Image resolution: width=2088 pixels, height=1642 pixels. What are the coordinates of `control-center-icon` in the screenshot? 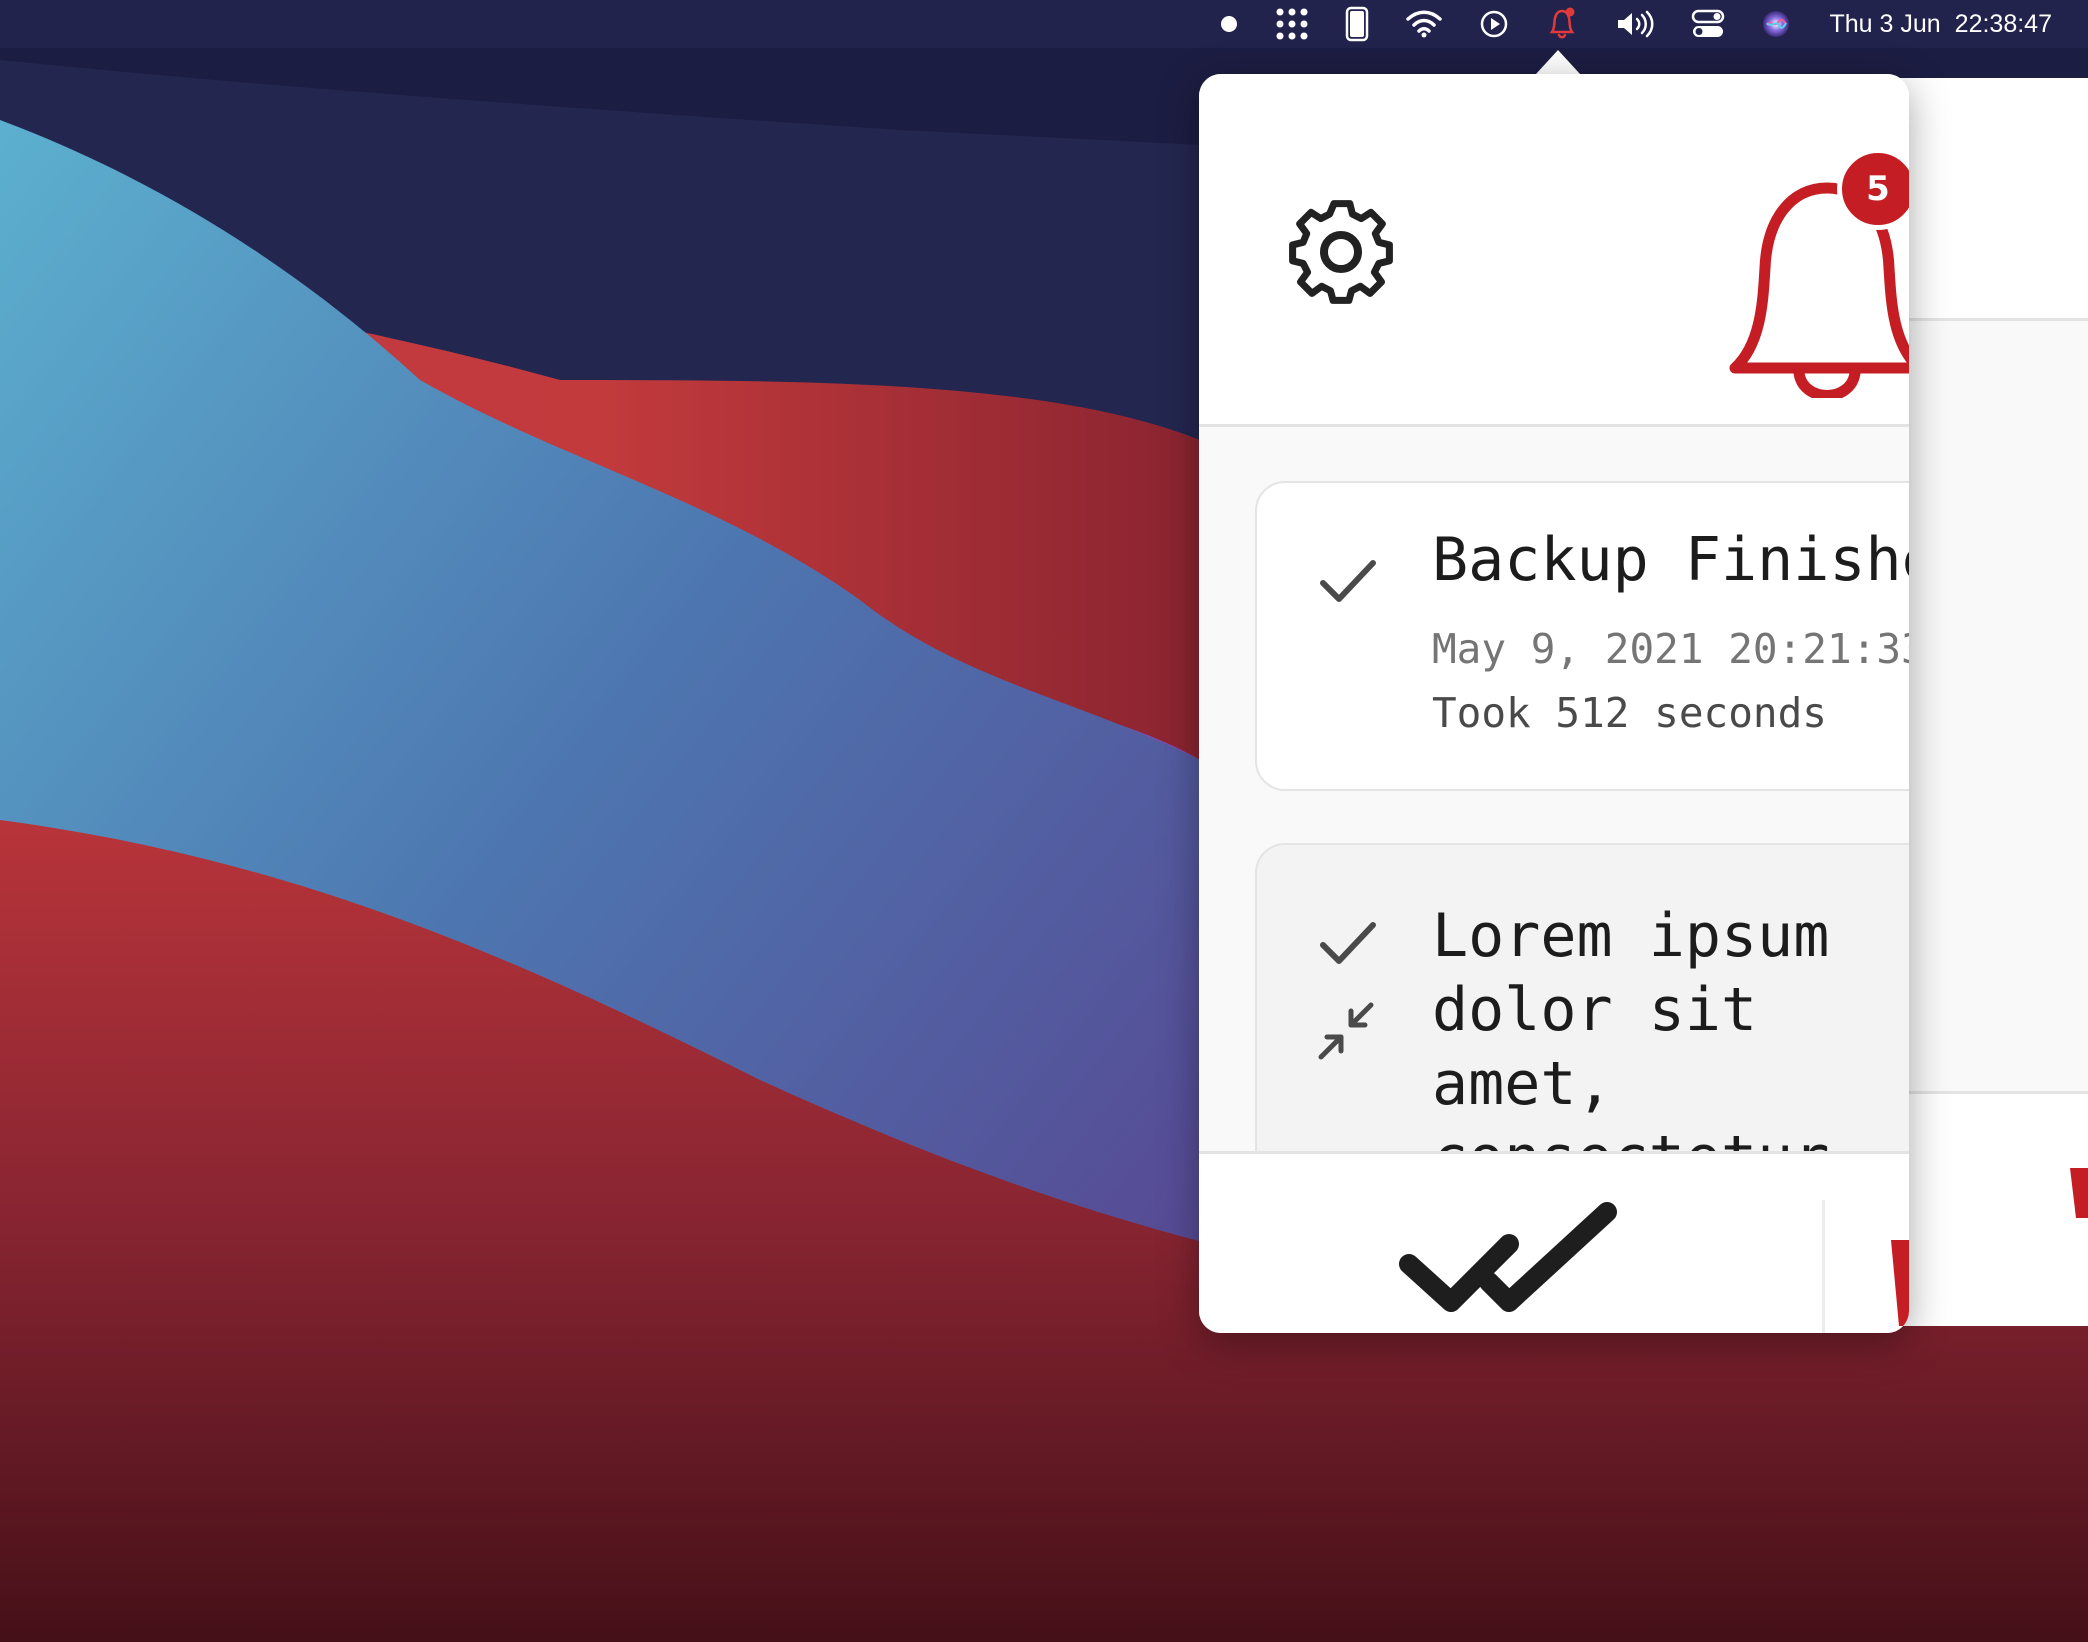 It's located at (1708, 24).